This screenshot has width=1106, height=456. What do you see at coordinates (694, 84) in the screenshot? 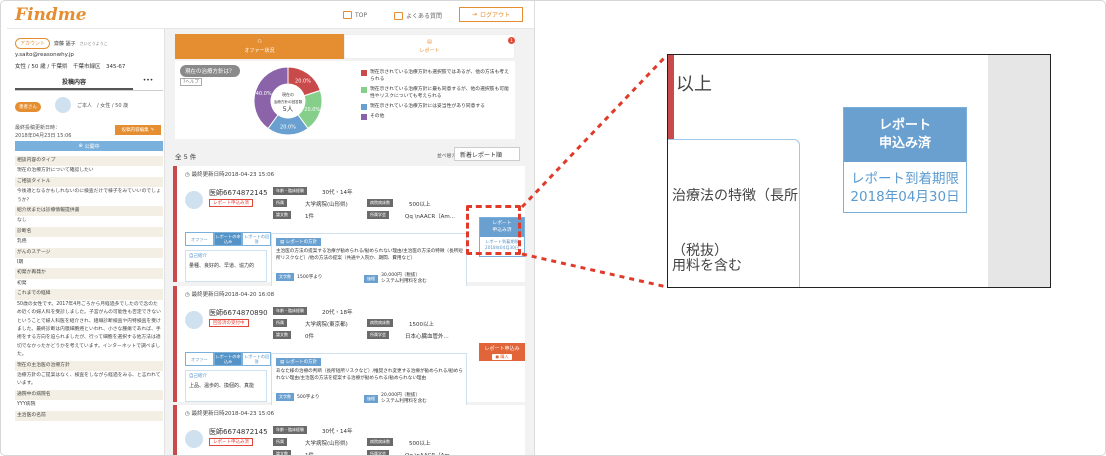
I see `zoom-text-top: 以上` at bounding box center [694, 84].